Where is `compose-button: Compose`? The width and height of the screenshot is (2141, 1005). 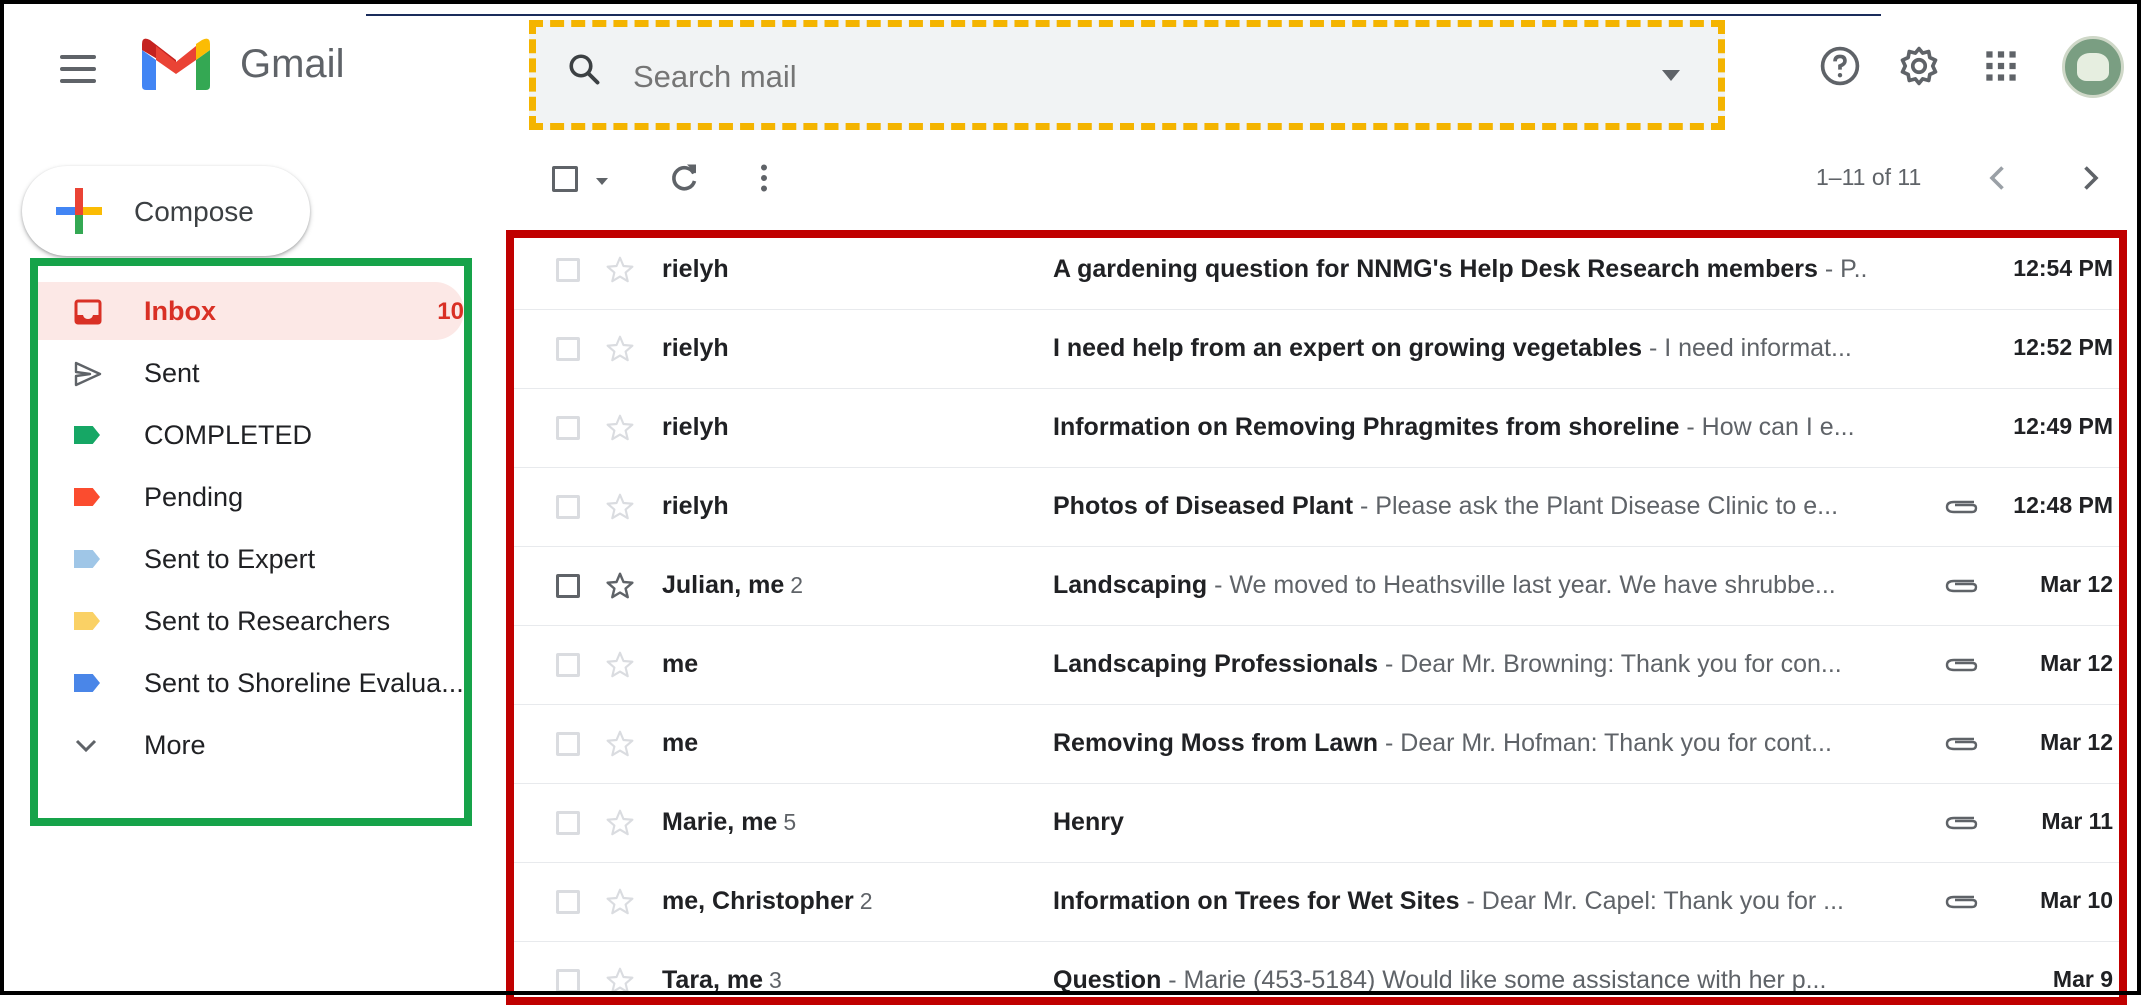
compose-button: Compose is located at coordinates (166, 211).